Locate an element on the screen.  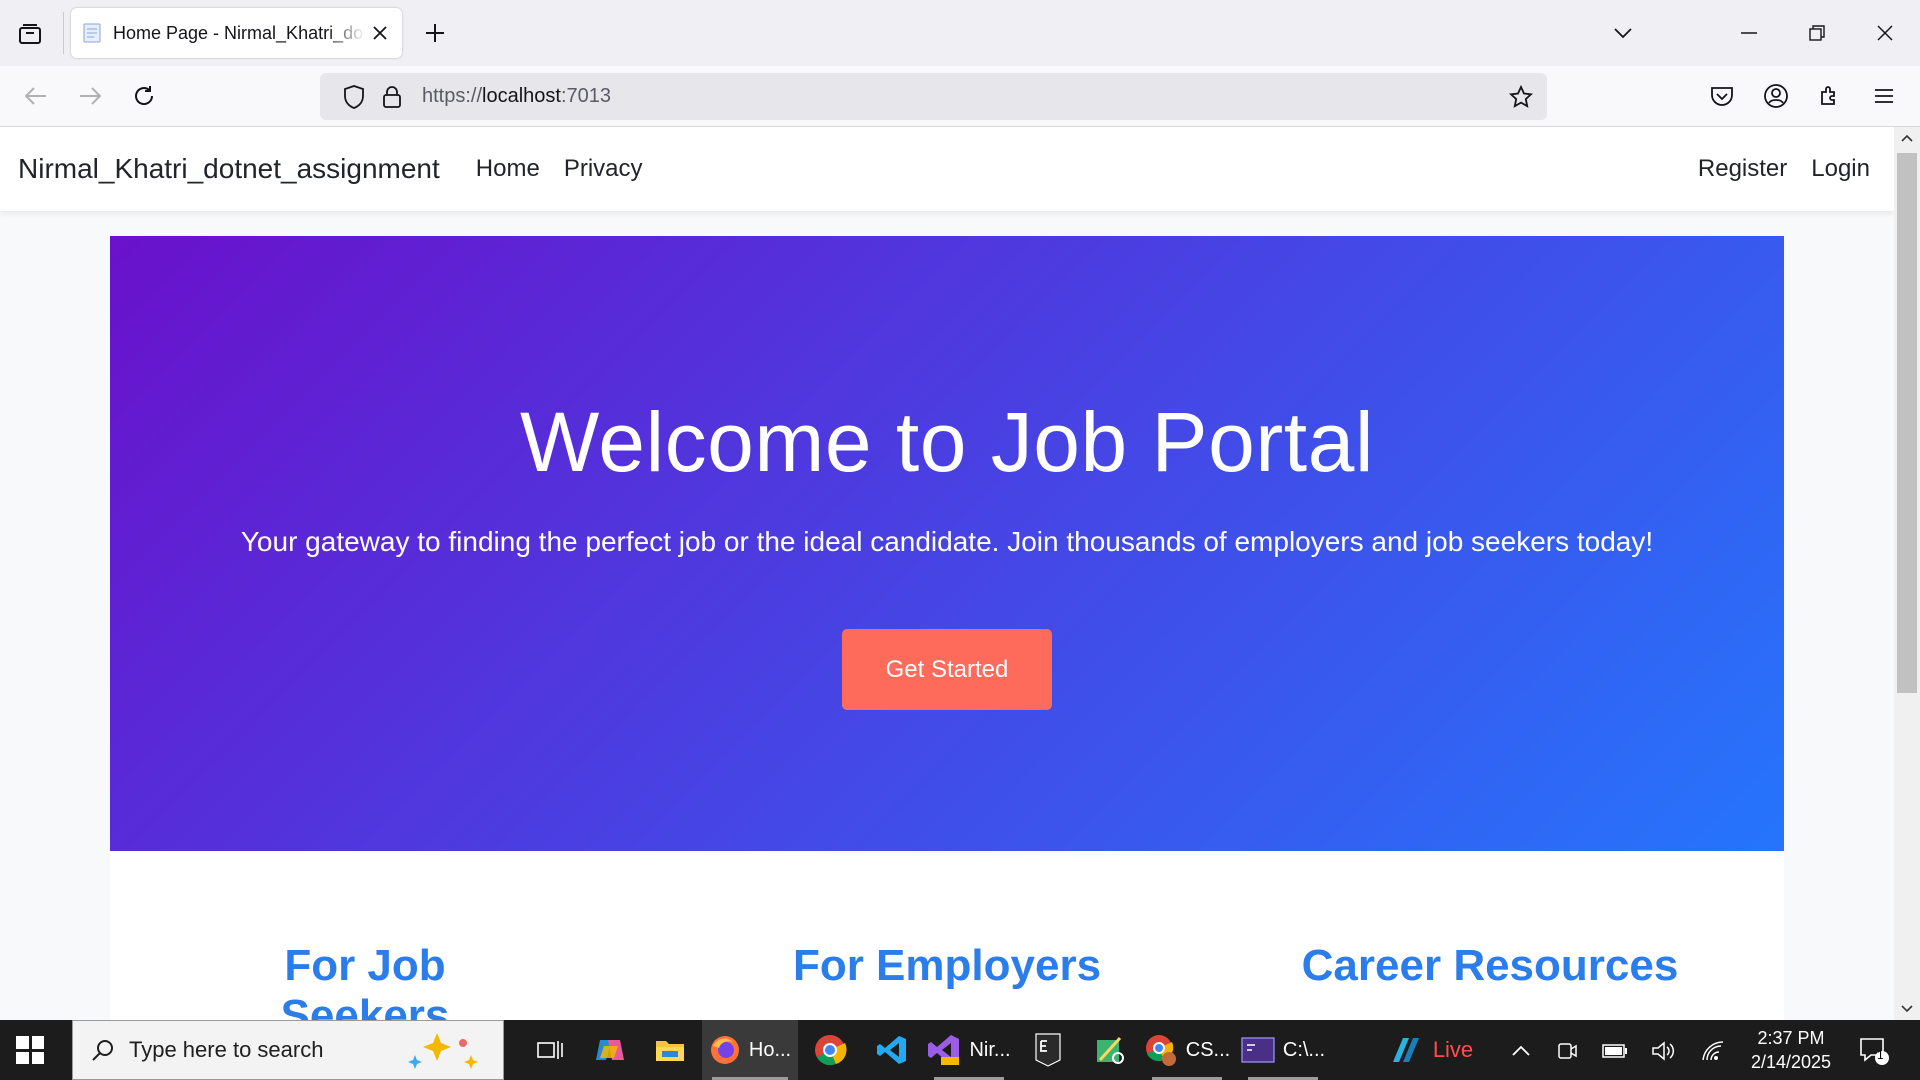
scroll-down-icon is located at coordinates (1907, 1009).